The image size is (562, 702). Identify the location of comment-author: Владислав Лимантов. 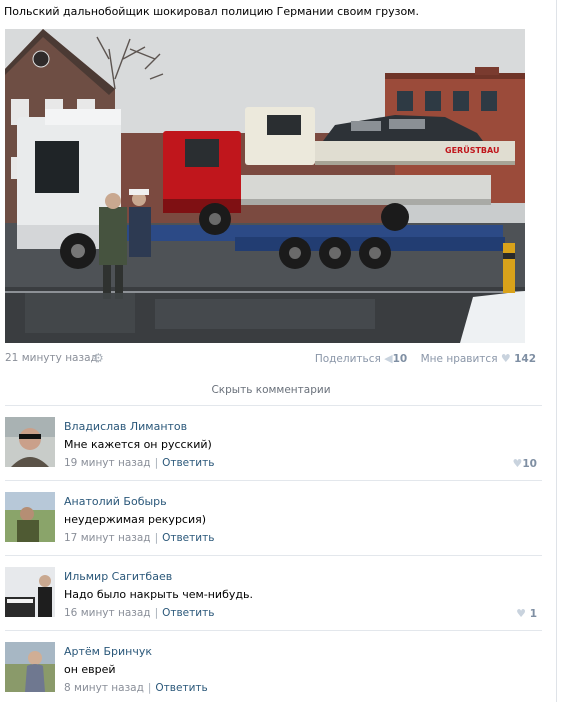
(125, 426).